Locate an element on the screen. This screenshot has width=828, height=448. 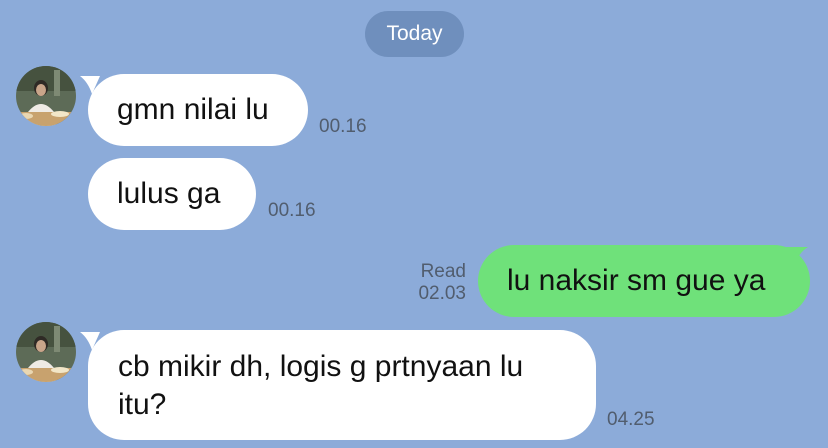
date-separator: Today is located at coordinates (414, 34).